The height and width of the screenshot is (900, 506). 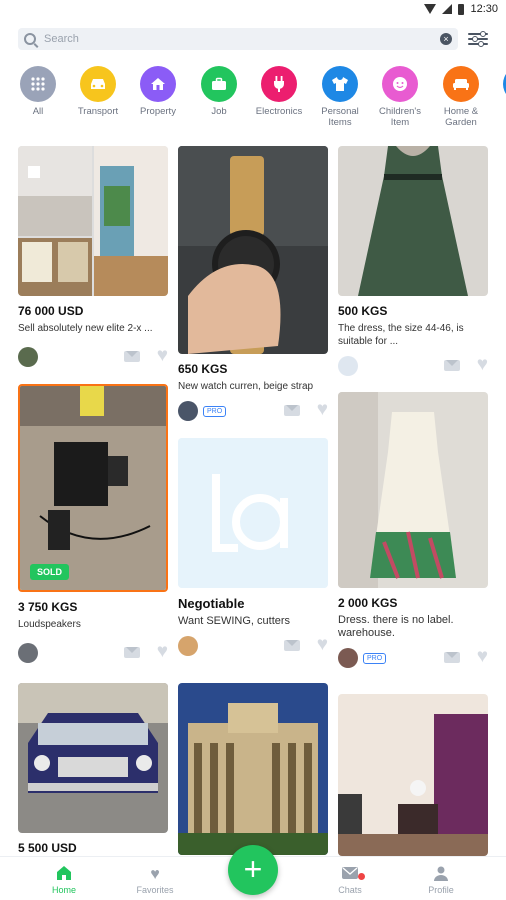 I want to click on watch-photo, so click(x=253, y=250).